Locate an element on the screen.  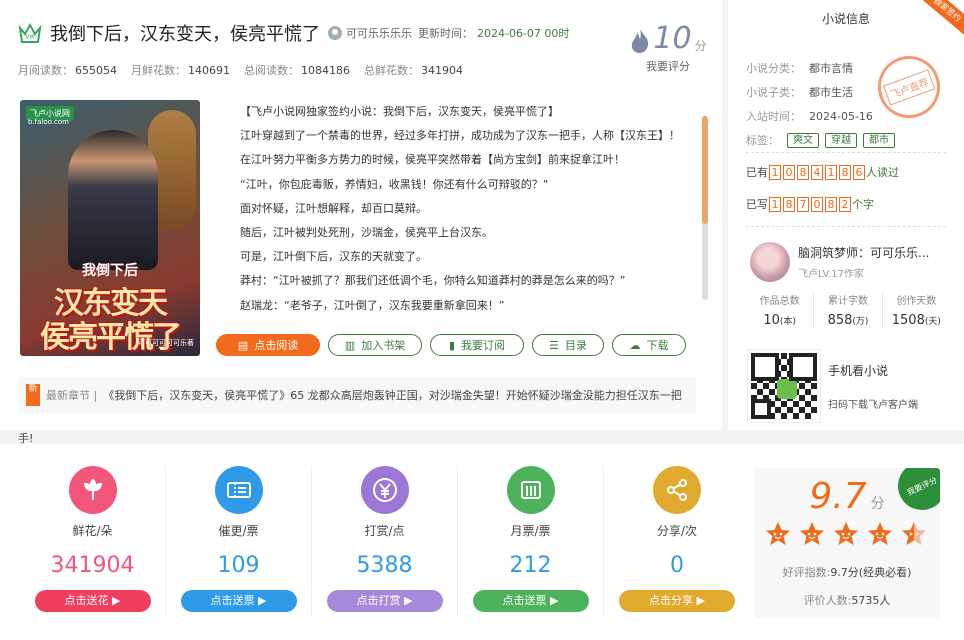
update-time: 2024-06-07 00时 is located at coordinates (523, 33).